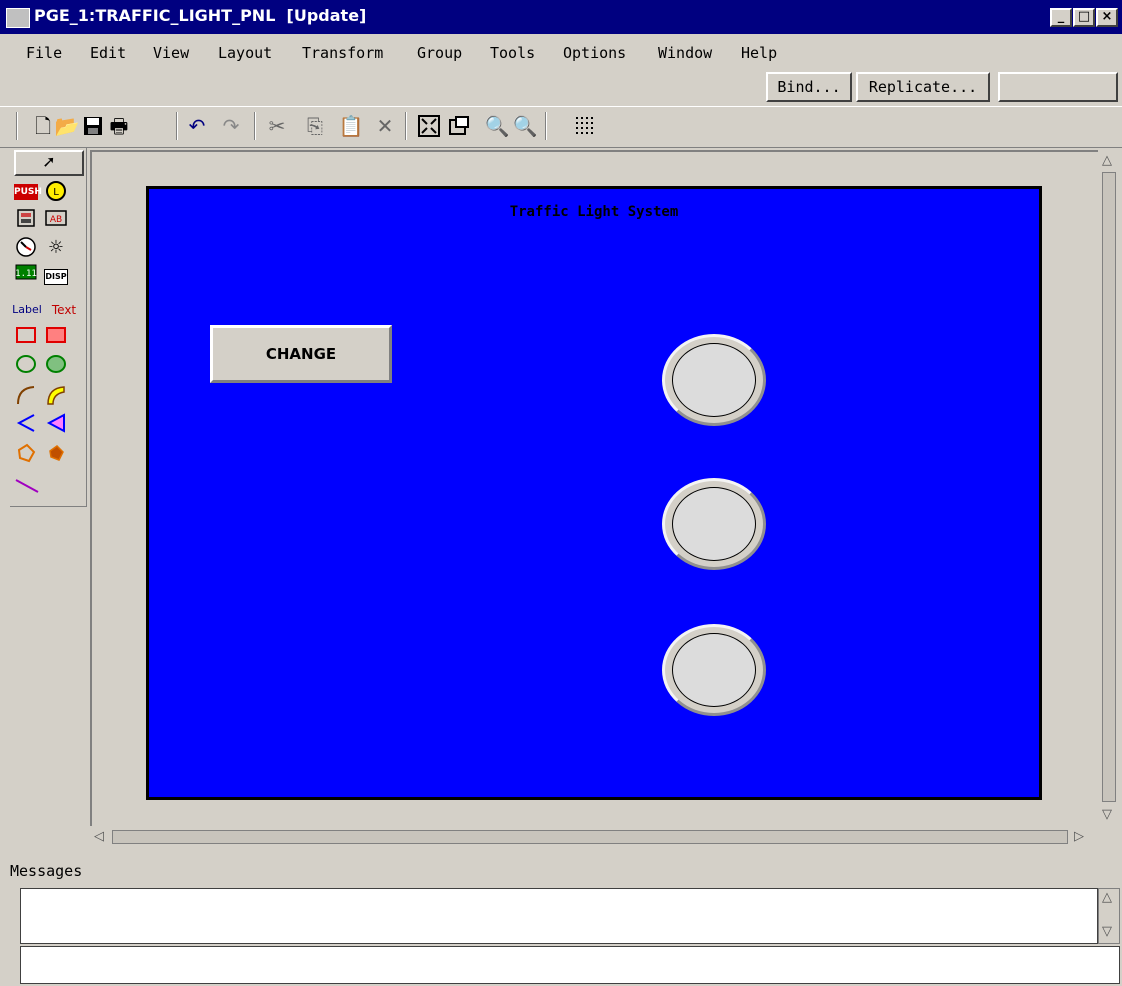  What do you see at coordinates (342, 53) in the screenshot?
I see `menu-transform: Transform` at bounding box center [342, 53].